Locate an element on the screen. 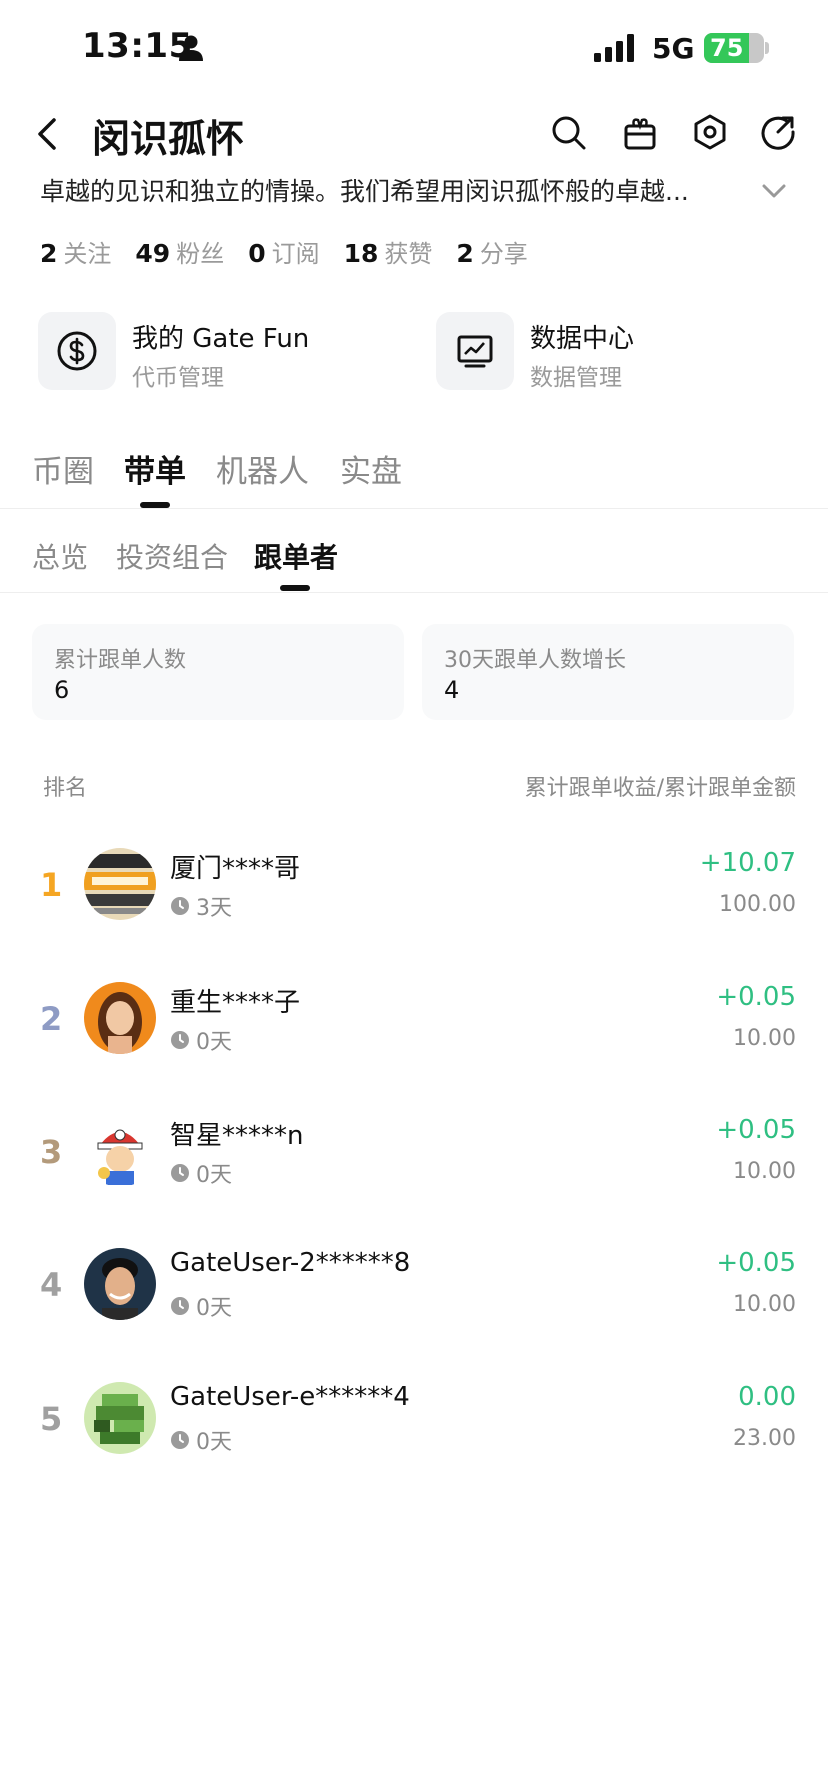 The width and height of the screenshot is (828, 1792). tab-portfolio: 投资组合 is located at coordinates (172, 556).